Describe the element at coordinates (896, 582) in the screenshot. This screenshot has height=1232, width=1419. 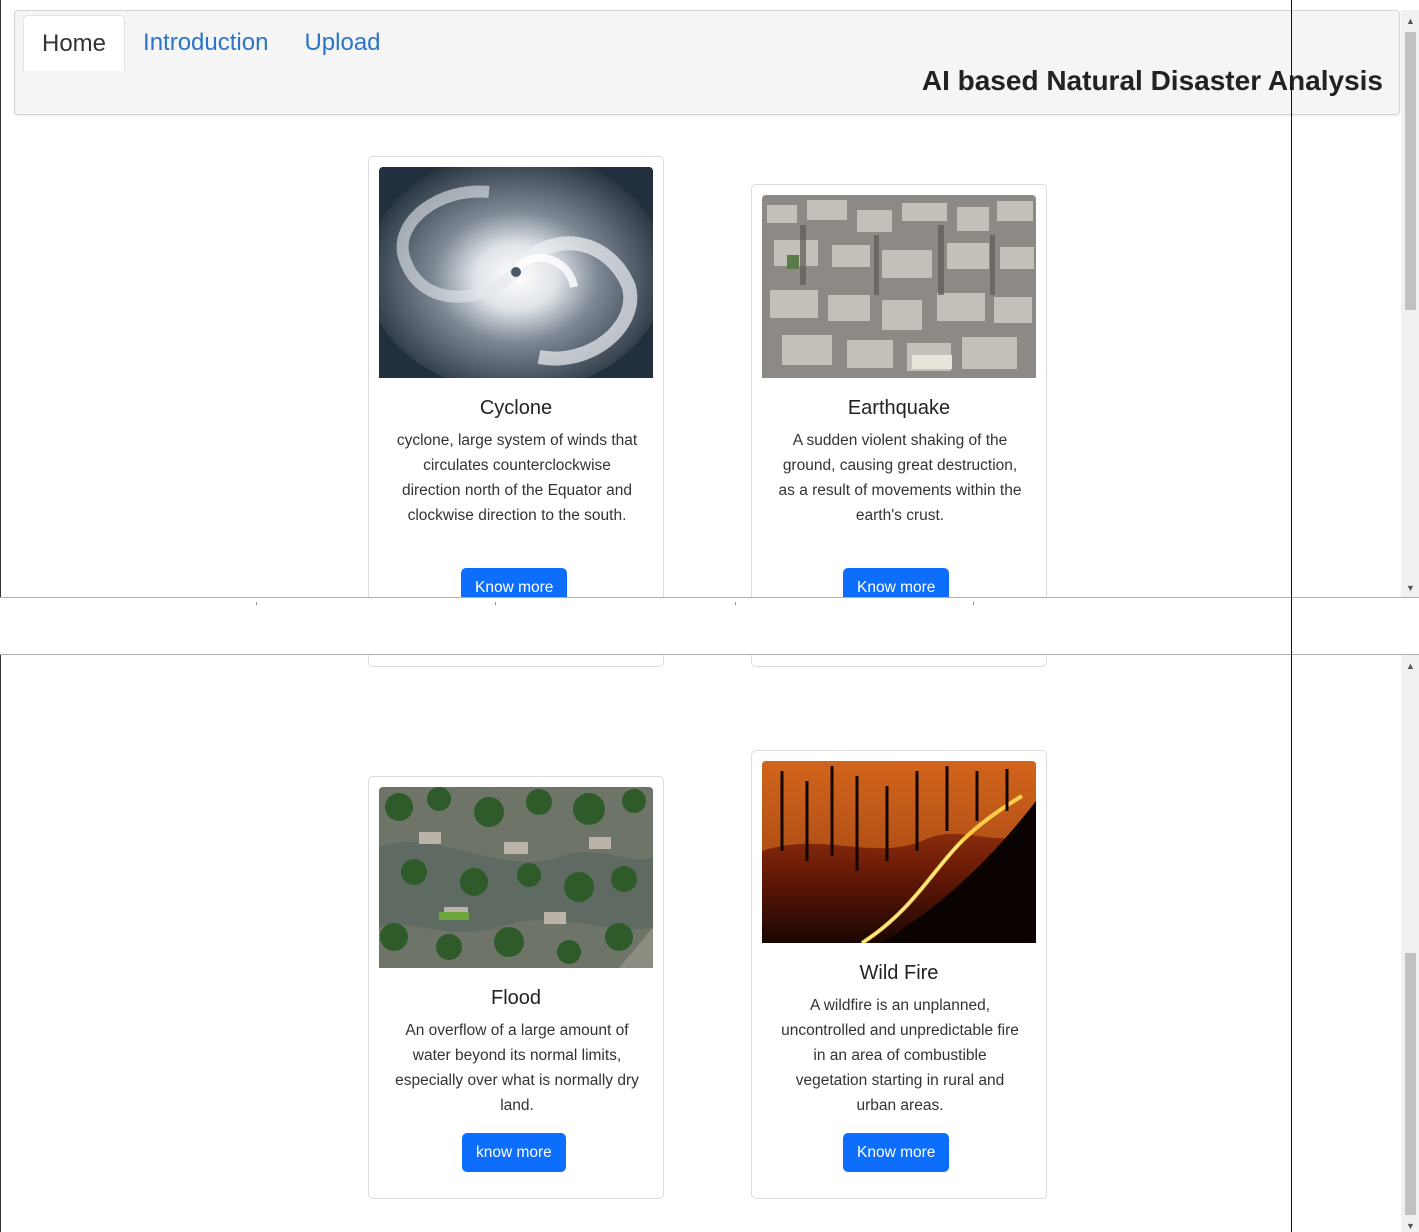
I see `know-more-earthquake-button: Know more` at that location.